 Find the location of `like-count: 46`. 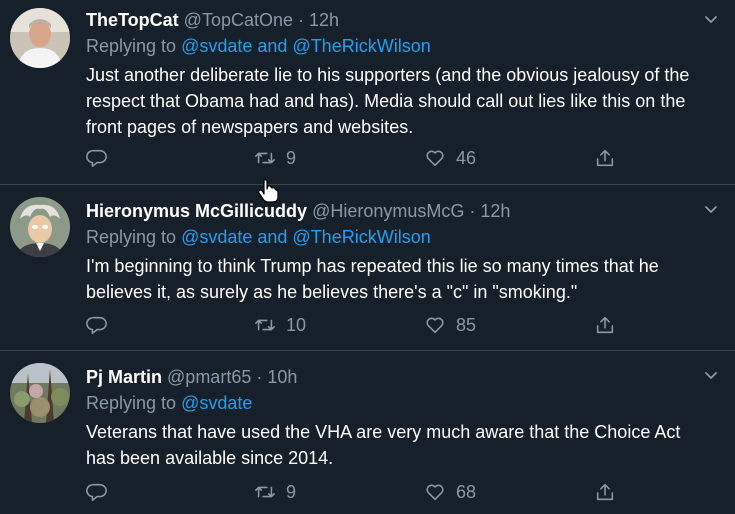

like-count: 46 is located at coordinates (466, 157).